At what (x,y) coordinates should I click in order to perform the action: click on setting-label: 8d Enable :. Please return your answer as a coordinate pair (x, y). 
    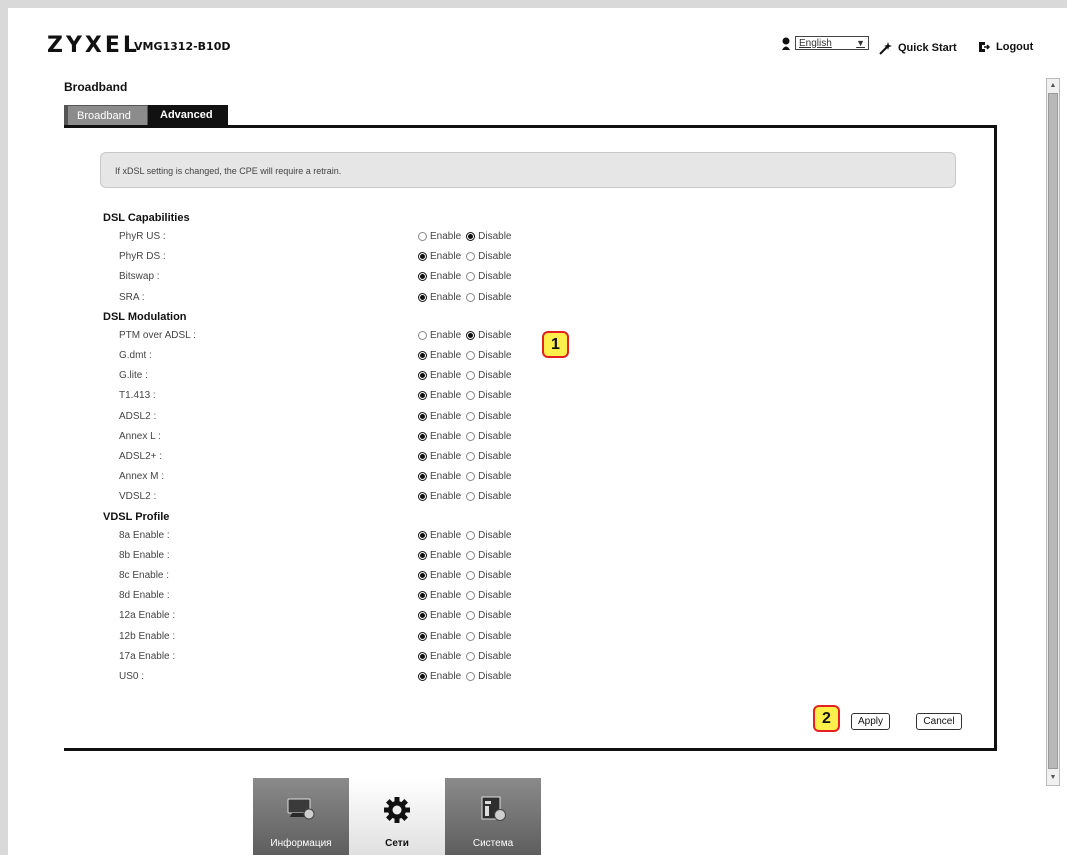
    Looking at the image, I should click on (144, 596).